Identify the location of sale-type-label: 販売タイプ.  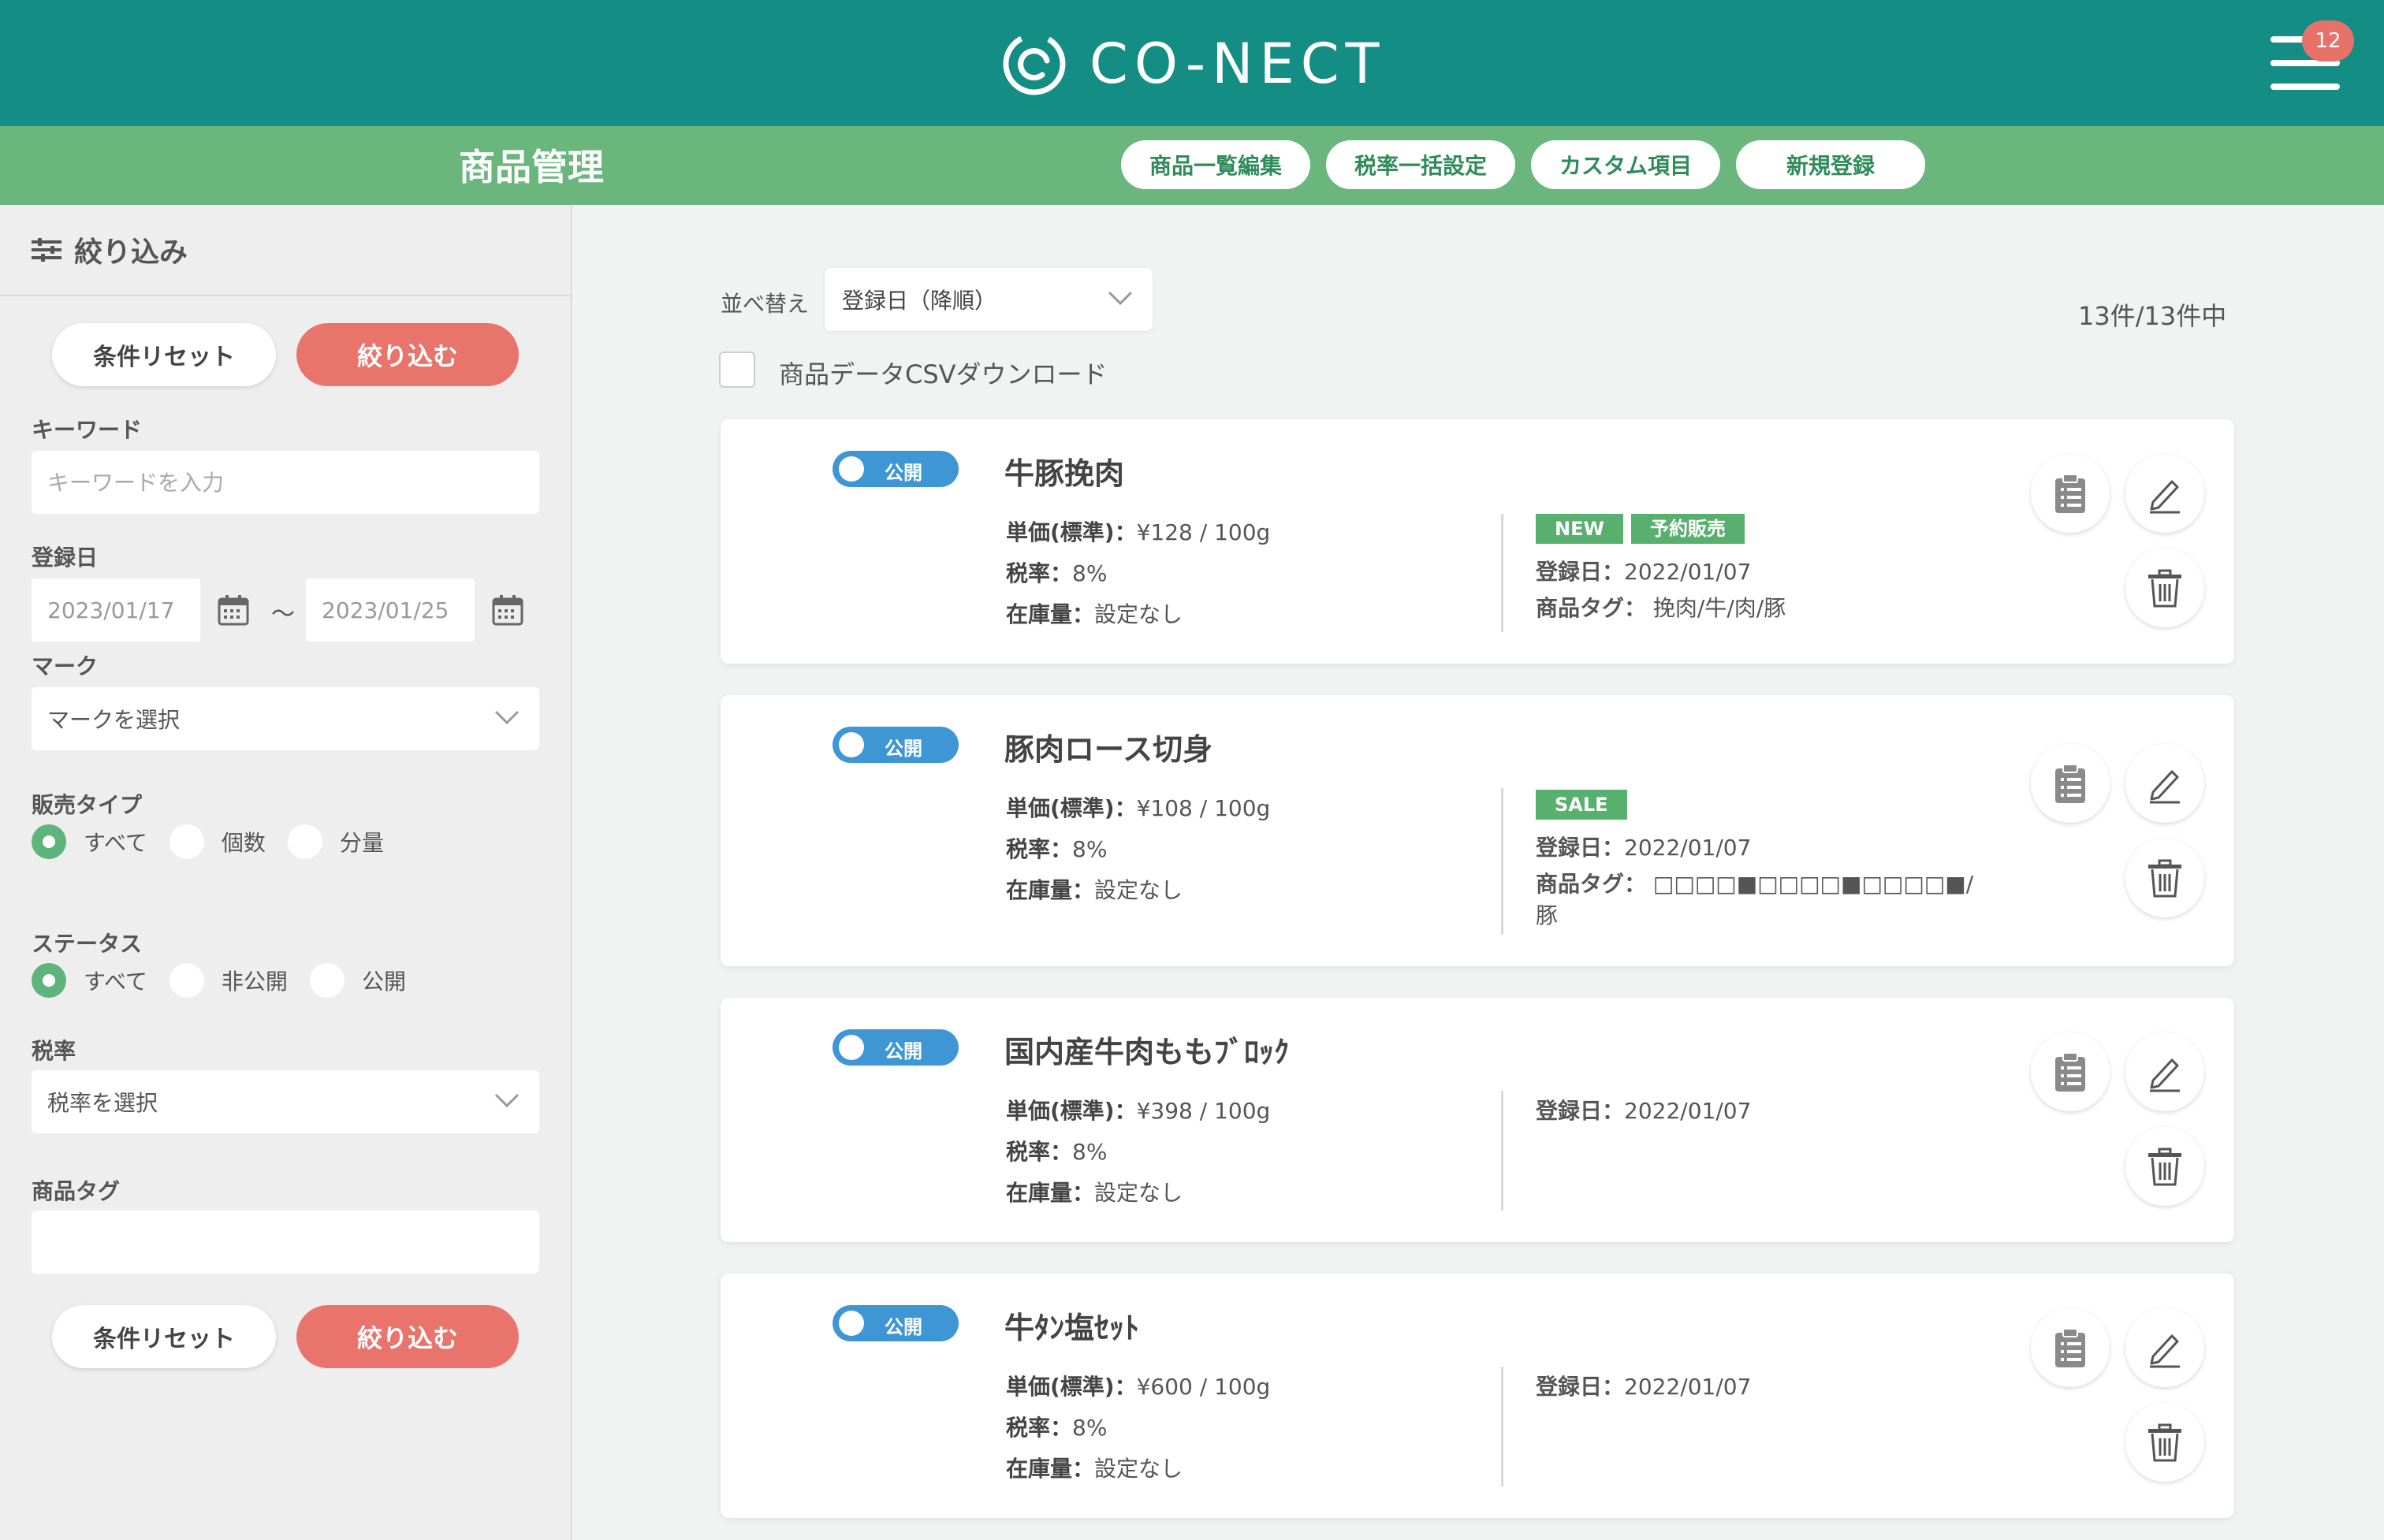
(87, 805).